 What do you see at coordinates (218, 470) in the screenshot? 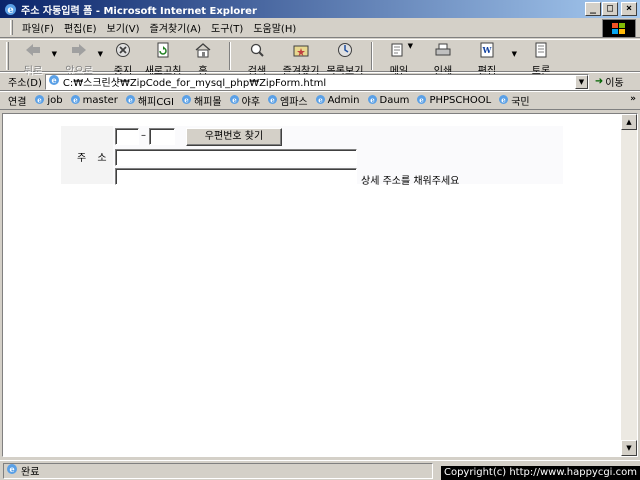
I see `status-main-cell: e 완료` at bounding box center [218, 470].